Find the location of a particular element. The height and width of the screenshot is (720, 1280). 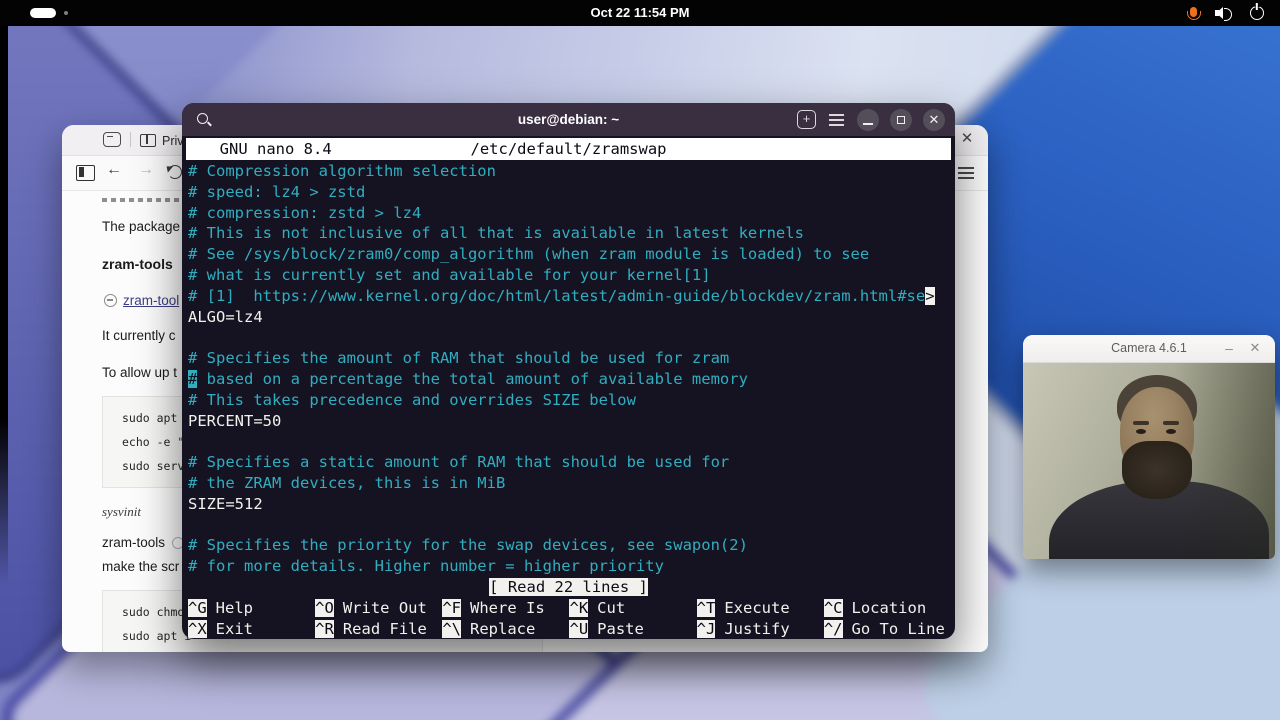

line-overflow-marker: > is located at coordinates (930, 295).